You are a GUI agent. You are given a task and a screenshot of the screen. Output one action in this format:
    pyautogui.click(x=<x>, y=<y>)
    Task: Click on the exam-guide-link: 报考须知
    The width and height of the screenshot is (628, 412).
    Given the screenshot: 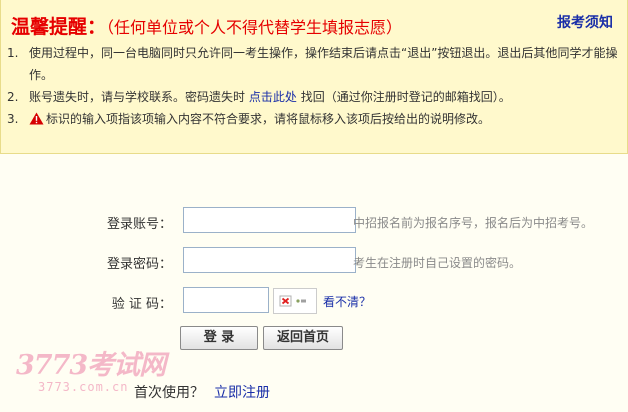 What is the action you would take?
    pyautogui.click(x=585, y=22)
    